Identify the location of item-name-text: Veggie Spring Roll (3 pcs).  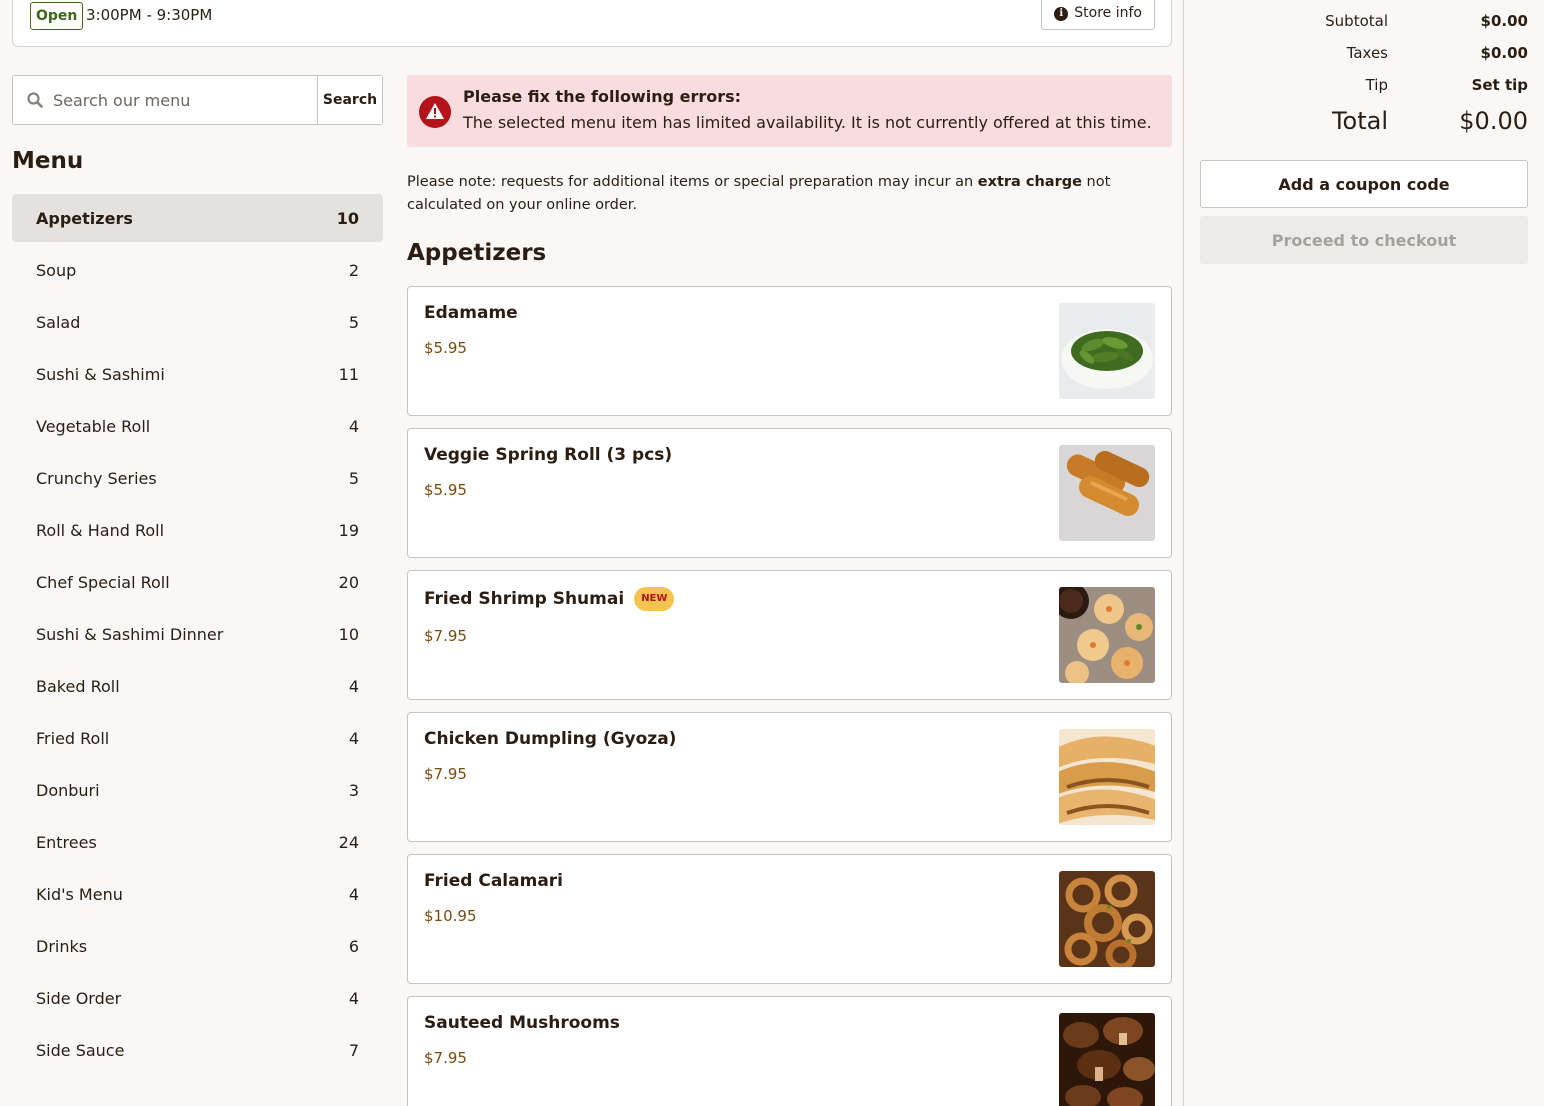
(548, 455).